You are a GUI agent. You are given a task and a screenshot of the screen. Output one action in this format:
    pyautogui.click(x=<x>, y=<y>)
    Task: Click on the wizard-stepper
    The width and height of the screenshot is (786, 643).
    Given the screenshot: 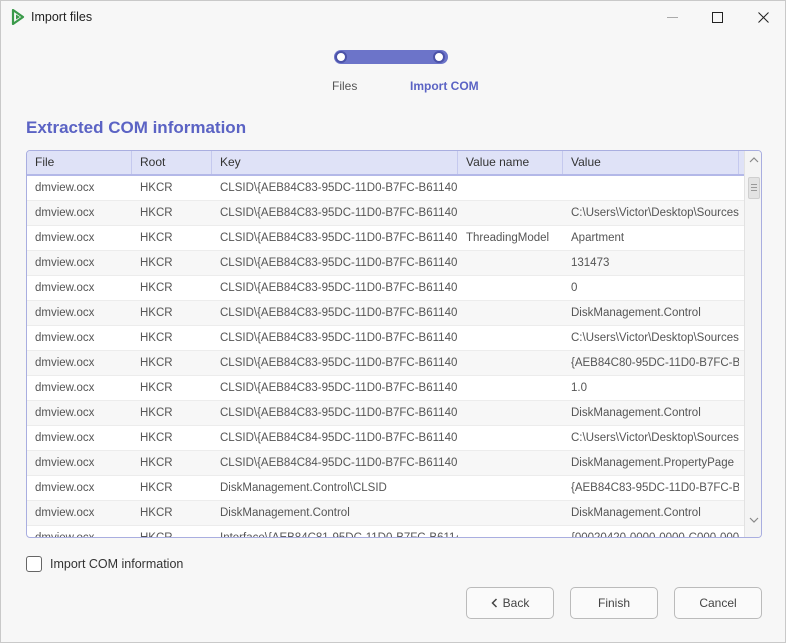 What is the action you would take?
    pyautogui.click(x=391, y=58)
    